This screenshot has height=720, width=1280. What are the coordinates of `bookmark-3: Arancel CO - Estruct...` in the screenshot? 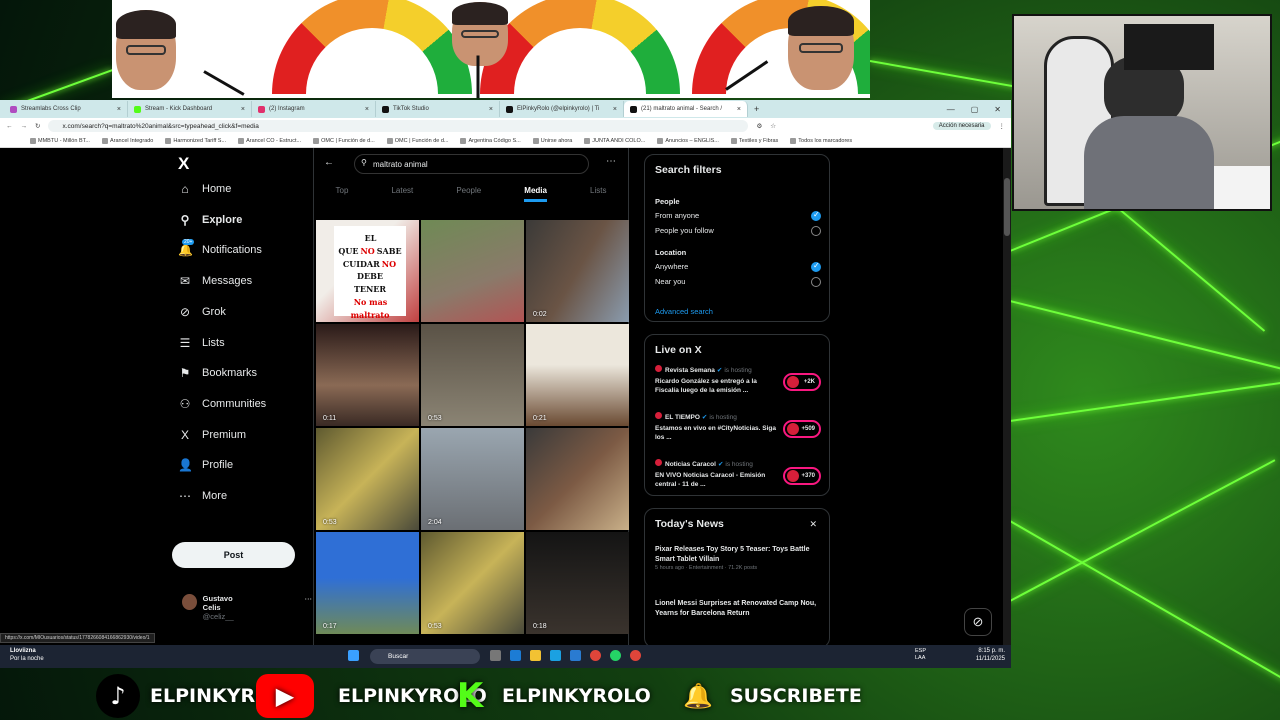 It's located at (269, 140).